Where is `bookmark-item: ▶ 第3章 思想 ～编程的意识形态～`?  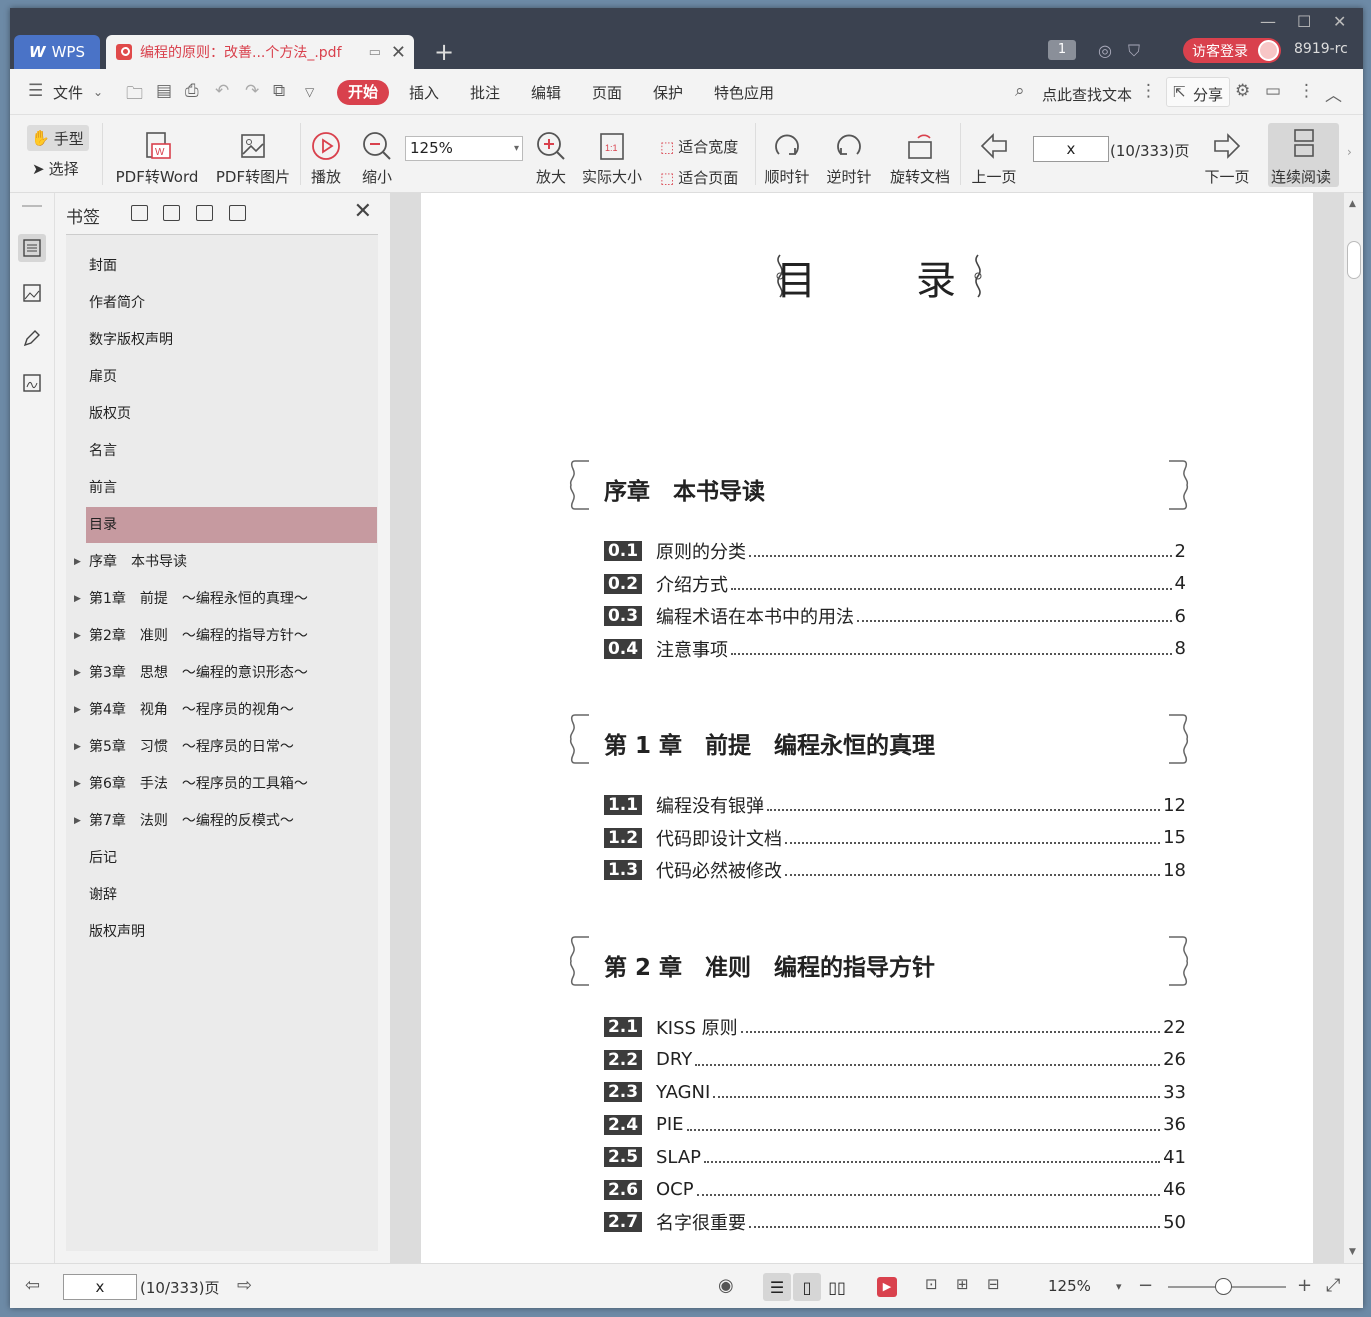
bookmark-item: ▶ 第3章 思想 ～编程的意识形态～ is located at coordinates (225, 673).